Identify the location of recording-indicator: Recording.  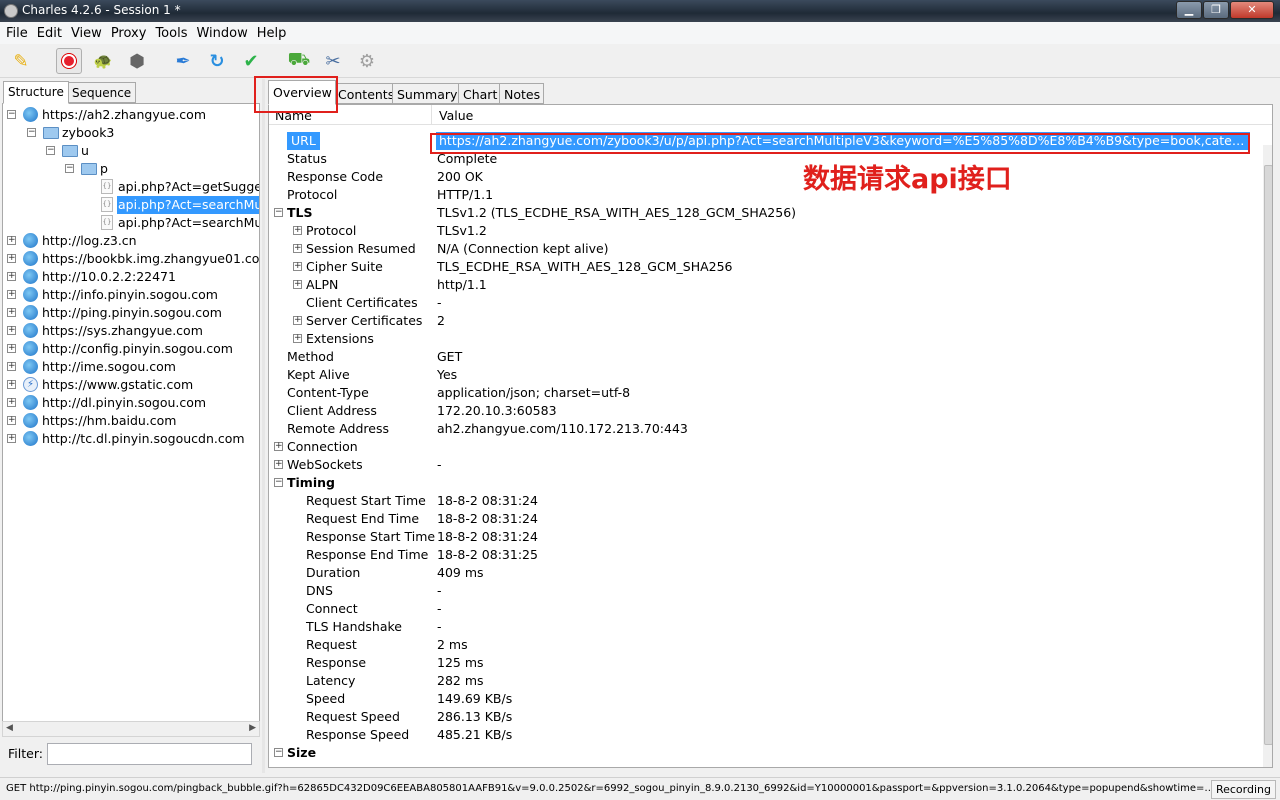
(1243, 789).